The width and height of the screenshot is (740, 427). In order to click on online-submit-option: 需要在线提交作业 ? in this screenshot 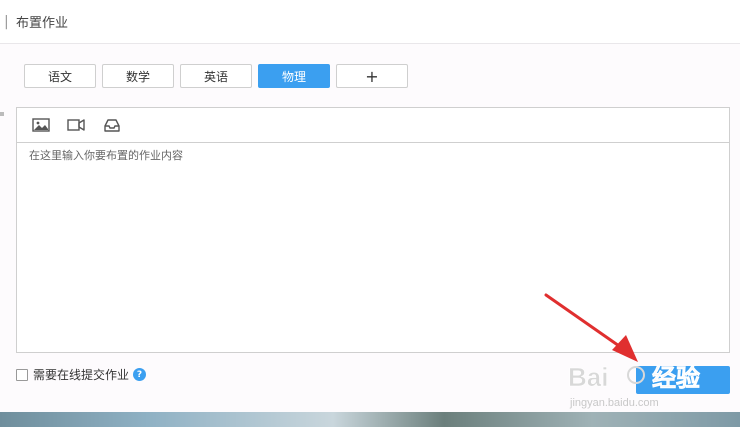, I will do `click(81, 374)`.